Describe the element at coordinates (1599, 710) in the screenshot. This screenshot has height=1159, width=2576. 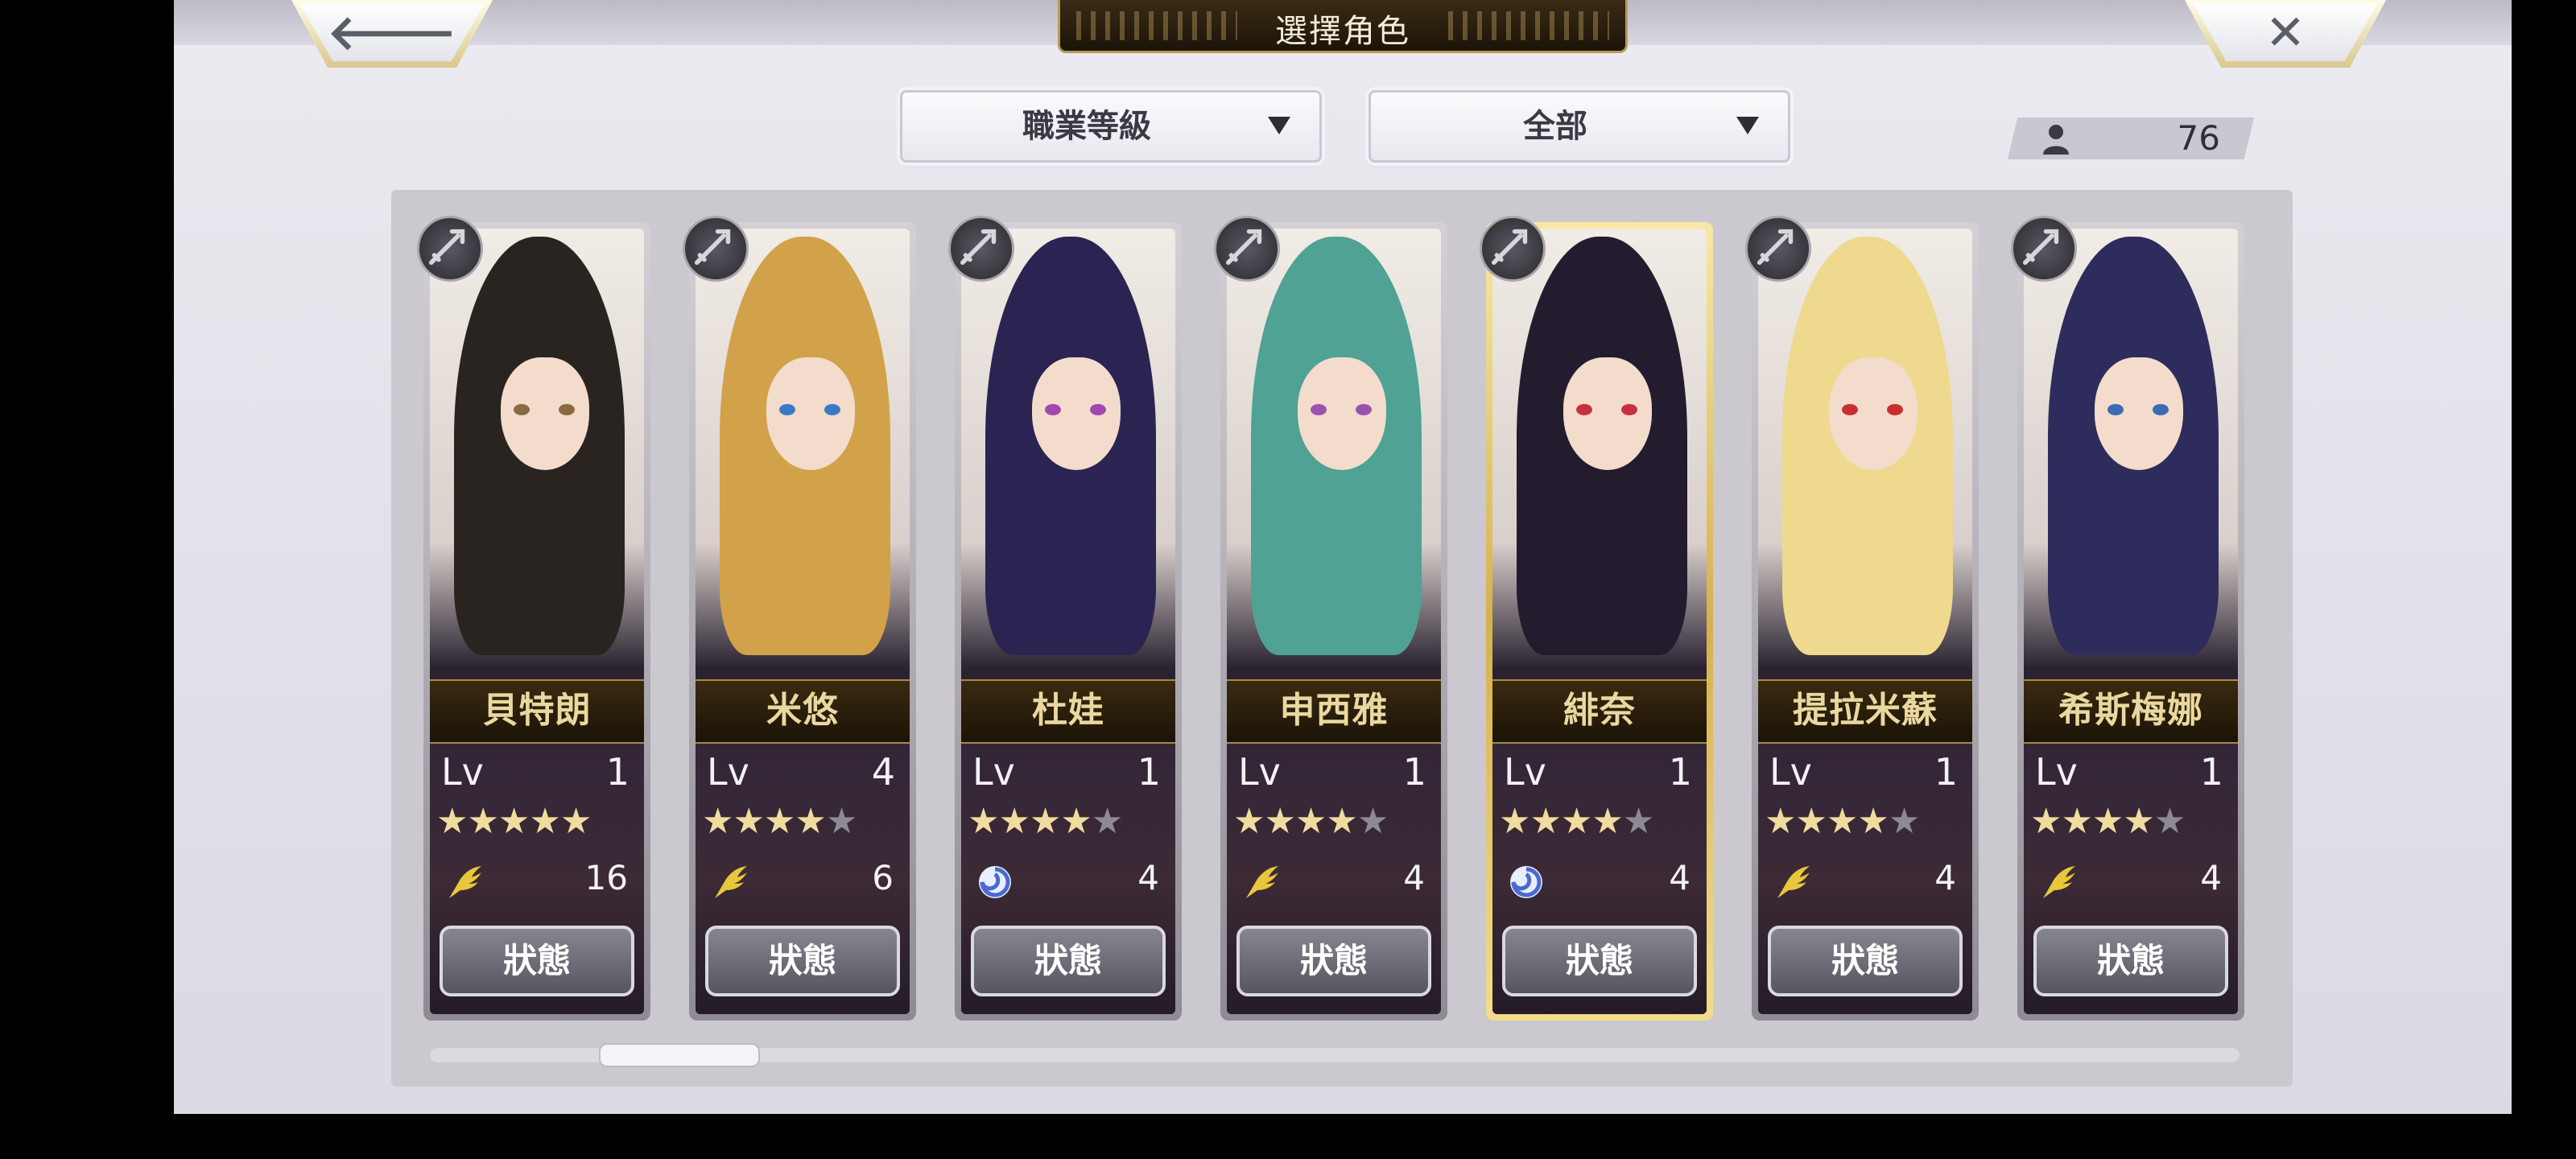
I see `character-name: 緋奈` at that location.